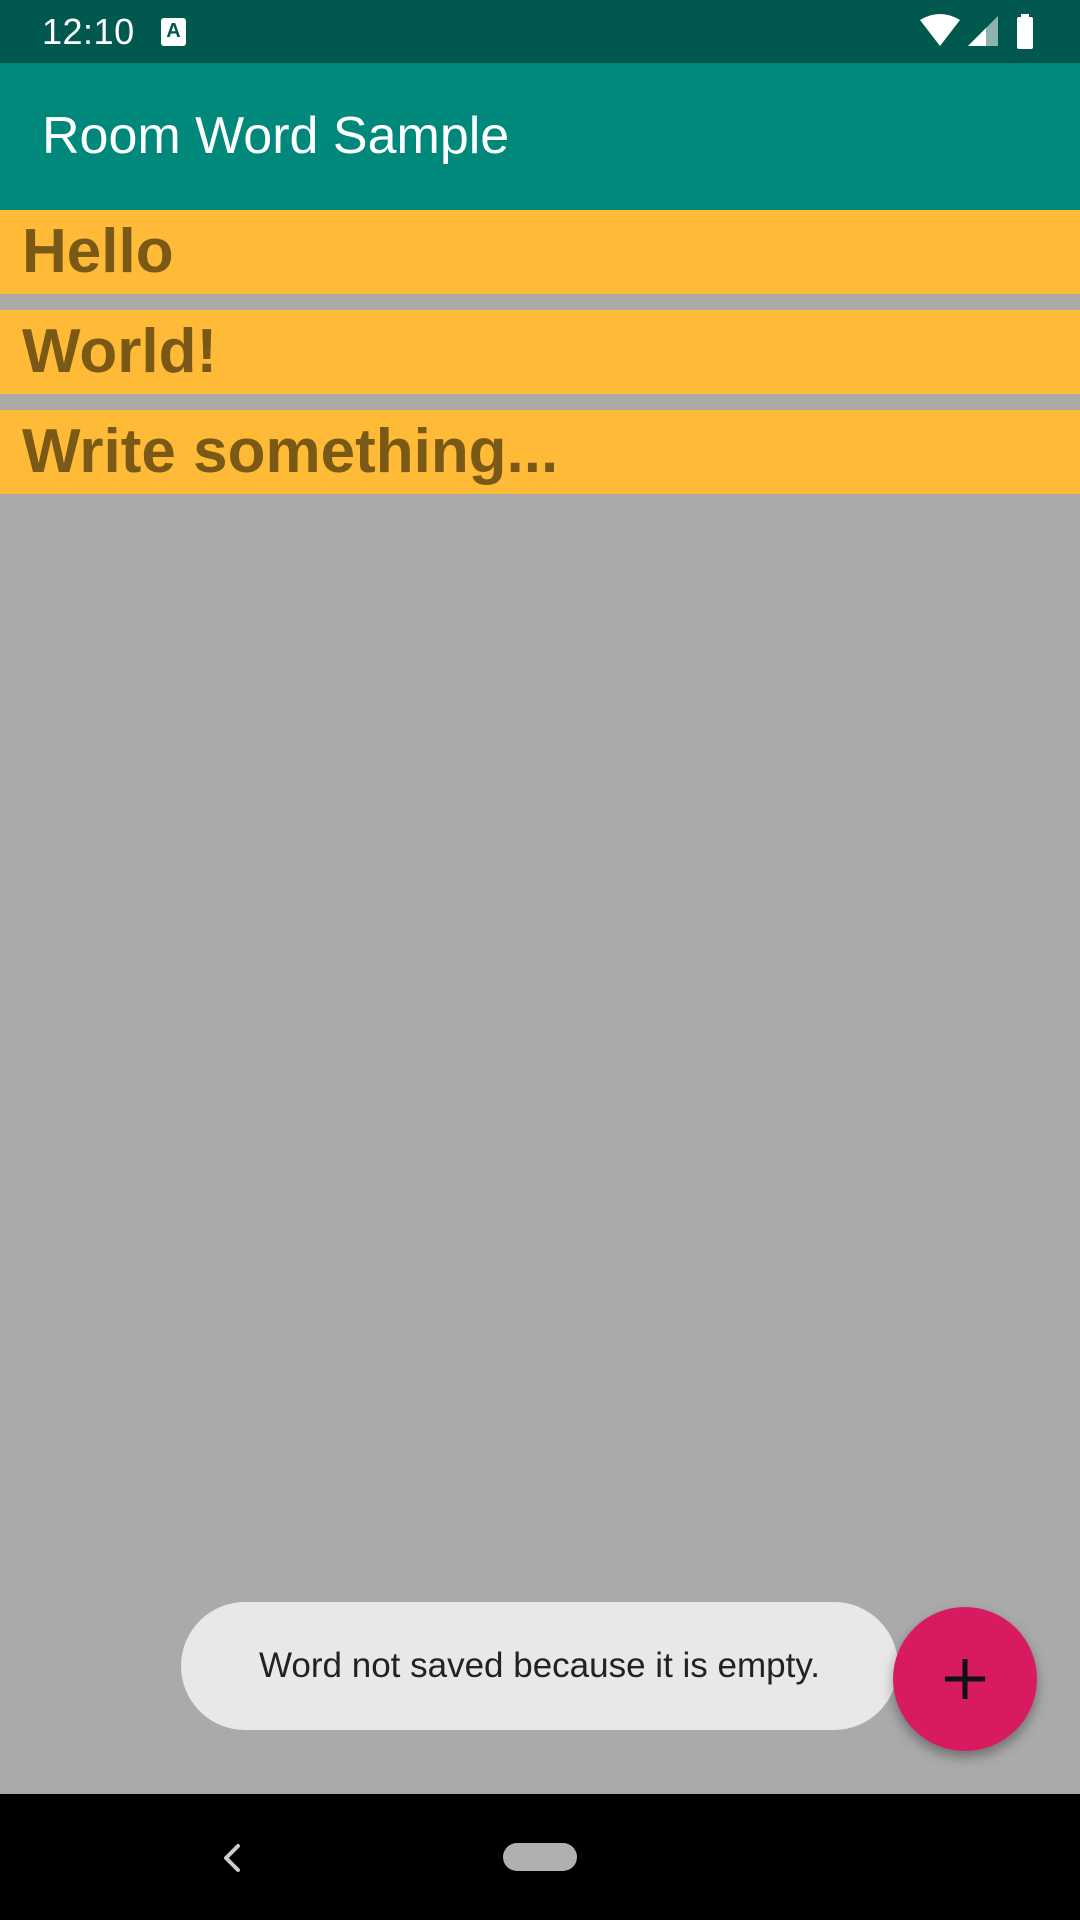 The height and width of the screenshot is (1920, 1080). What do you see at coordinates (940, 30) in the screenshot?
I see `wifi-icon` at bounding box center [940, 30].